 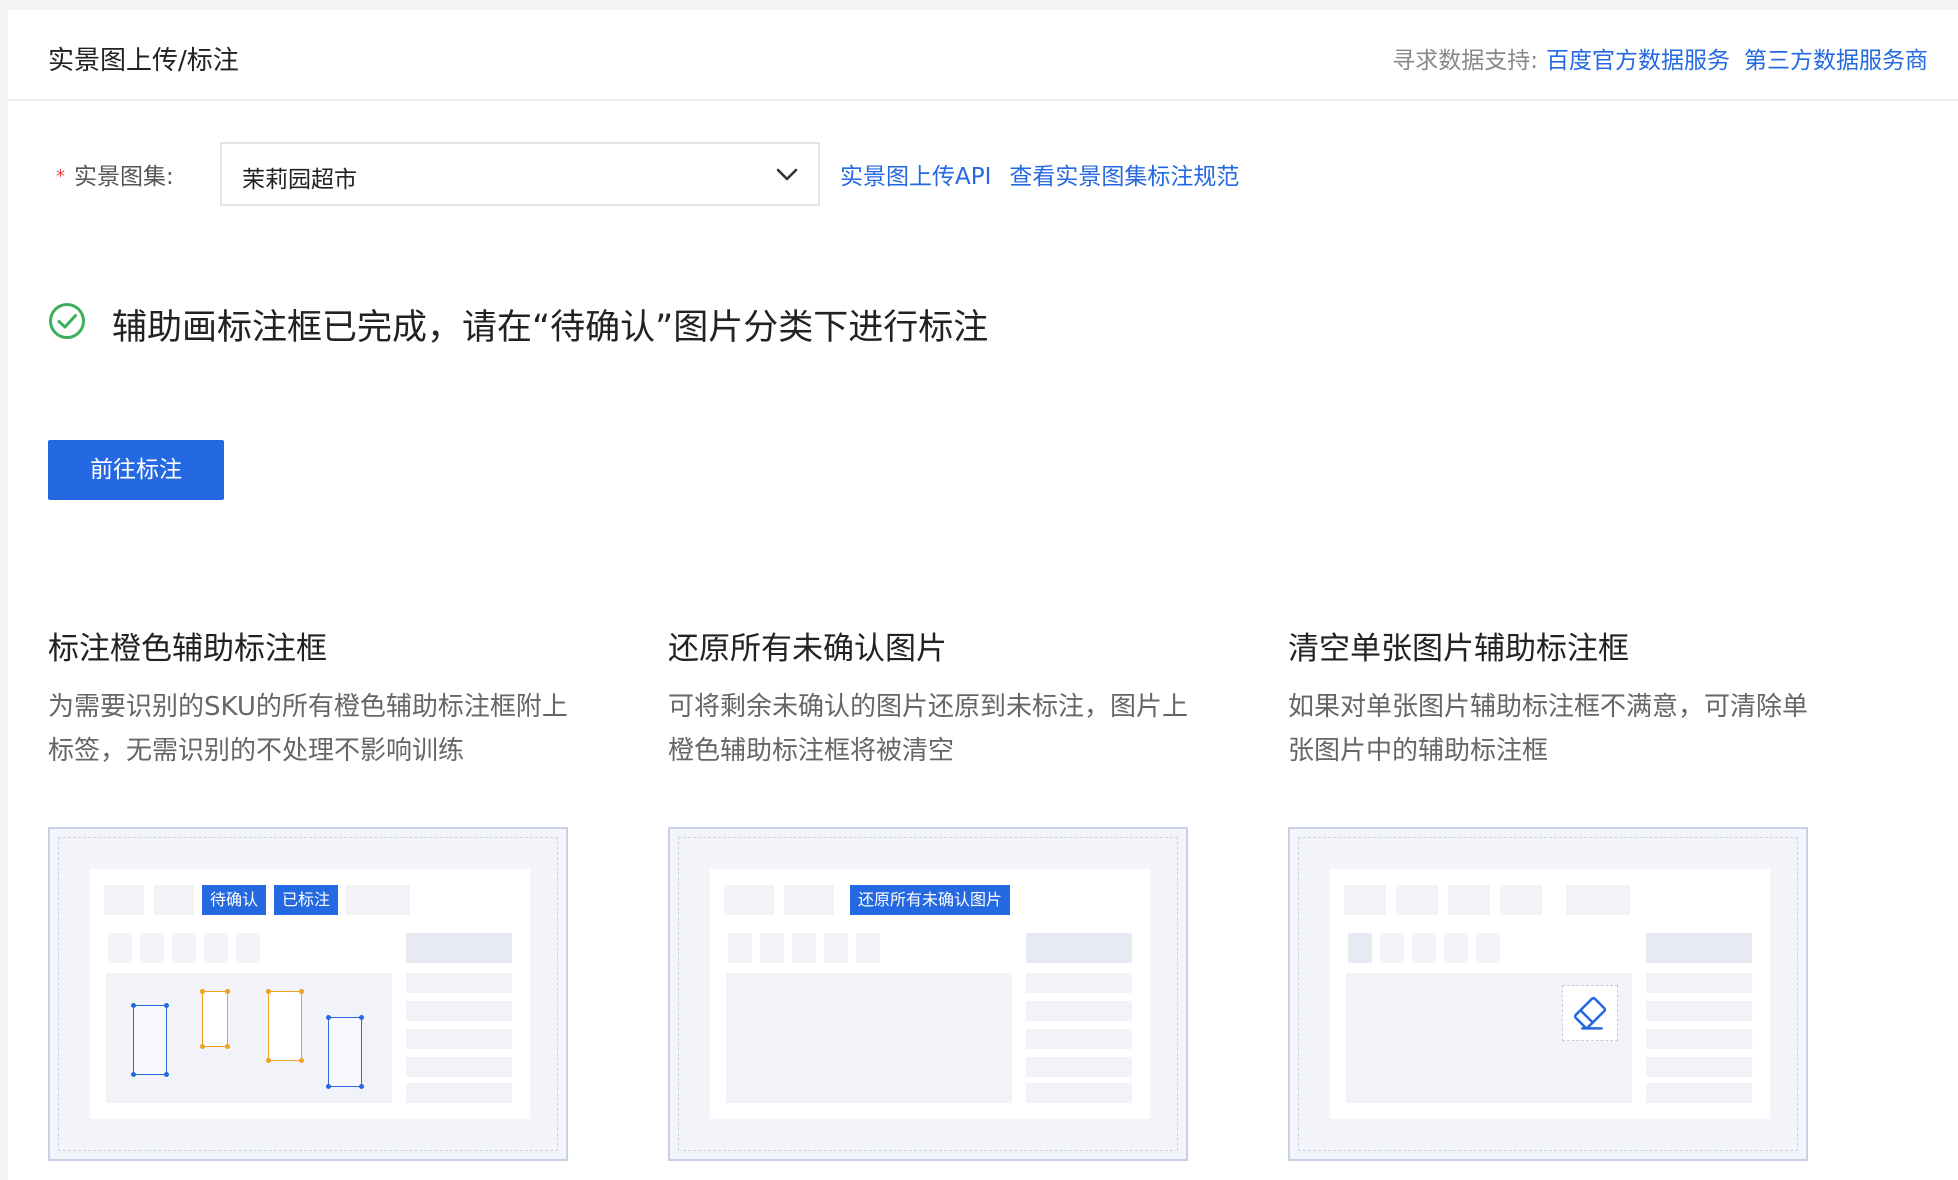 I want to click on card-title: 还原所有未确认图片, so click(x=807, y=649).